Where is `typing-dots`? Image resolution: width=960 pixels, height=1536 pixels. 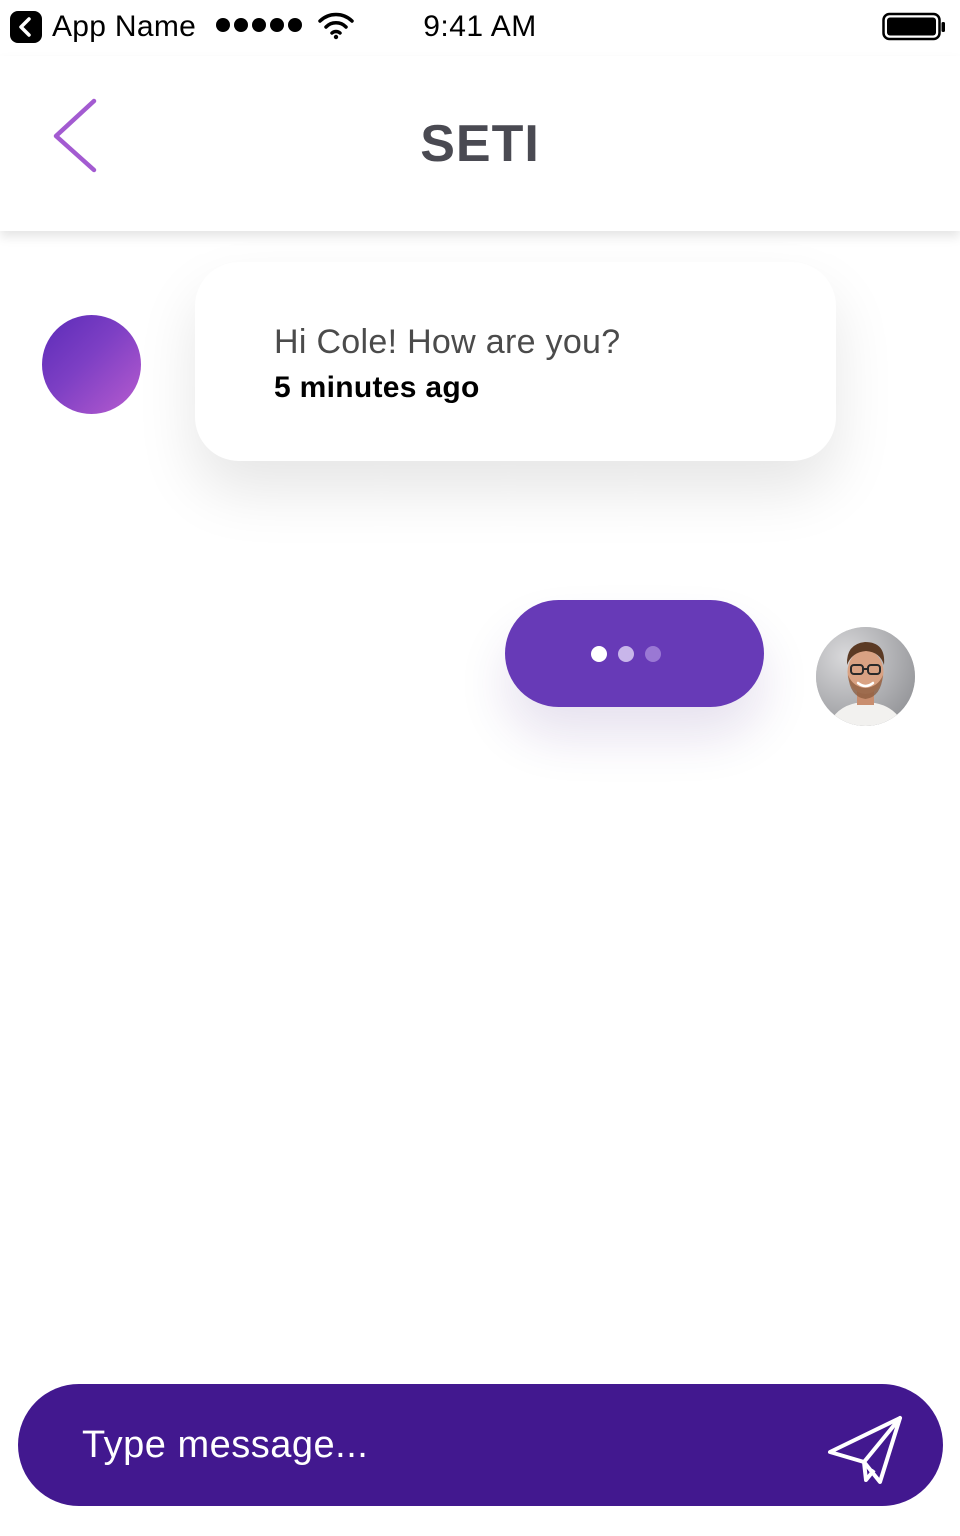 typing-dots is located at coordinates (626, 654).